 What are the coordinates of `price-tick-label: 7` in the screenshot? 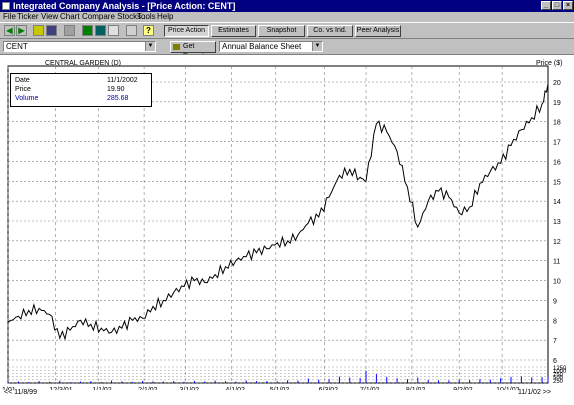 It's located at (555, 341).